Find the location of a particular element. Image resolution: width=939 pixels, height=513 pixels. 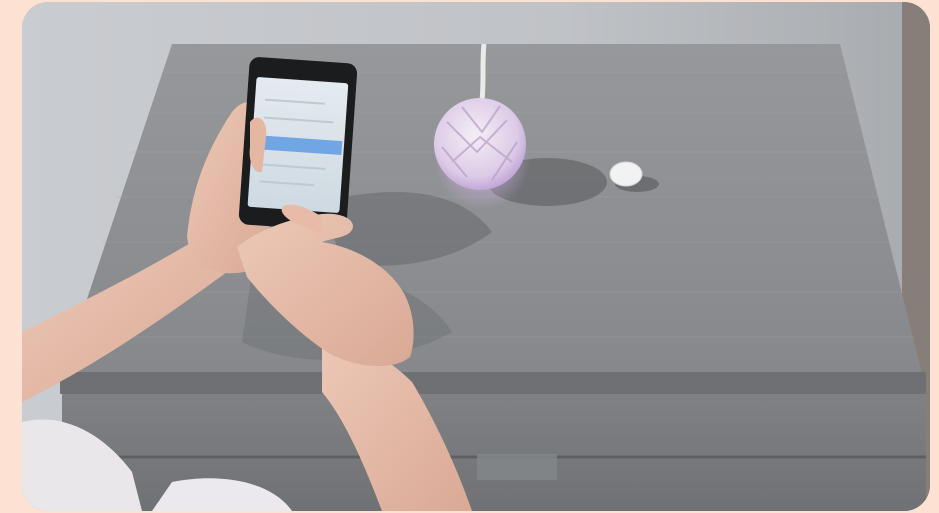

tabletop-edge is located at coordinates (493, 383).